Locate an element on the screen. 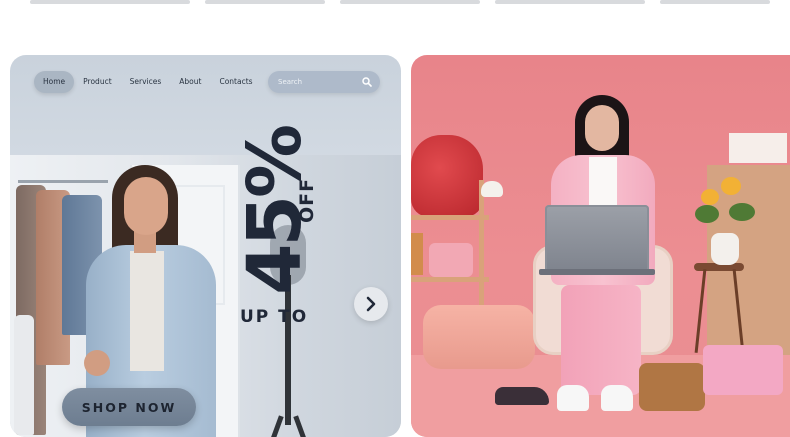  search-icon is located at coordinates (367, 82).